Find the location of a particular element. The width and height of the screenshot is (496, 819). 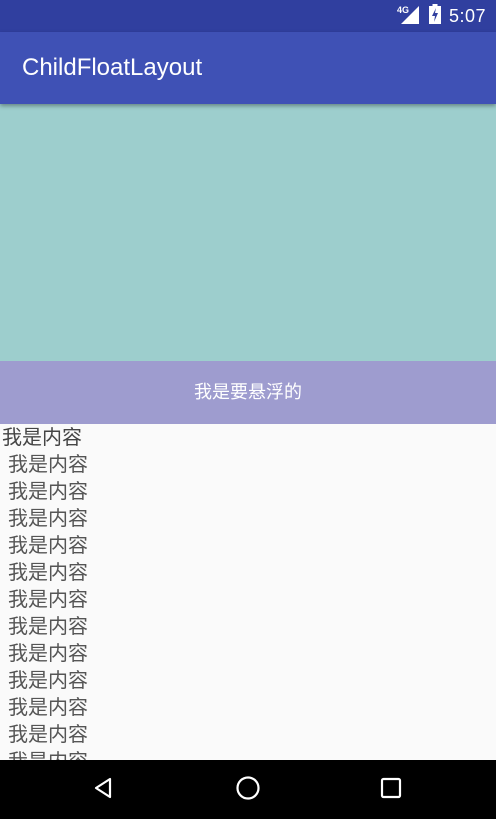

back-button is located at coordinates (104, 789).